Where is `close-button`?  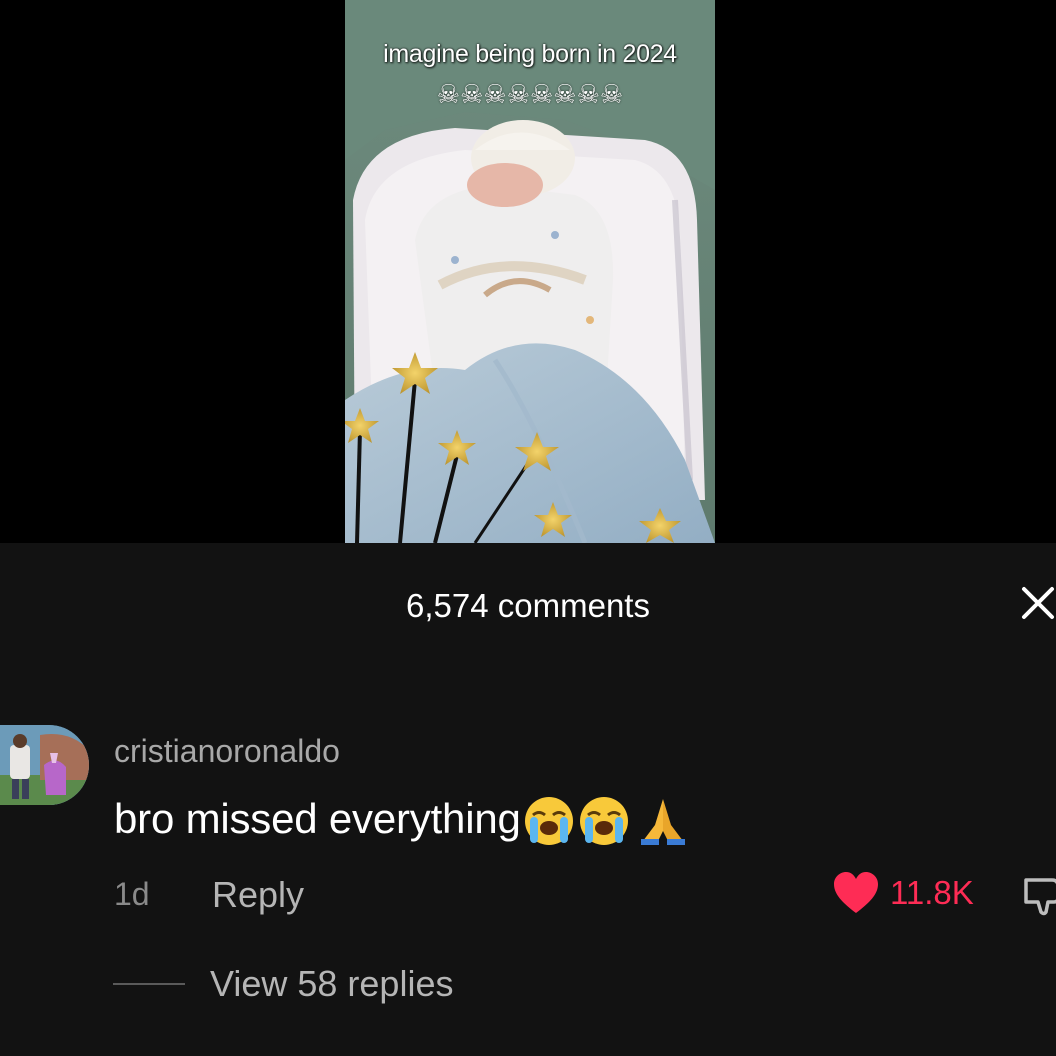 close-button is located at coordinates (1037, 603).